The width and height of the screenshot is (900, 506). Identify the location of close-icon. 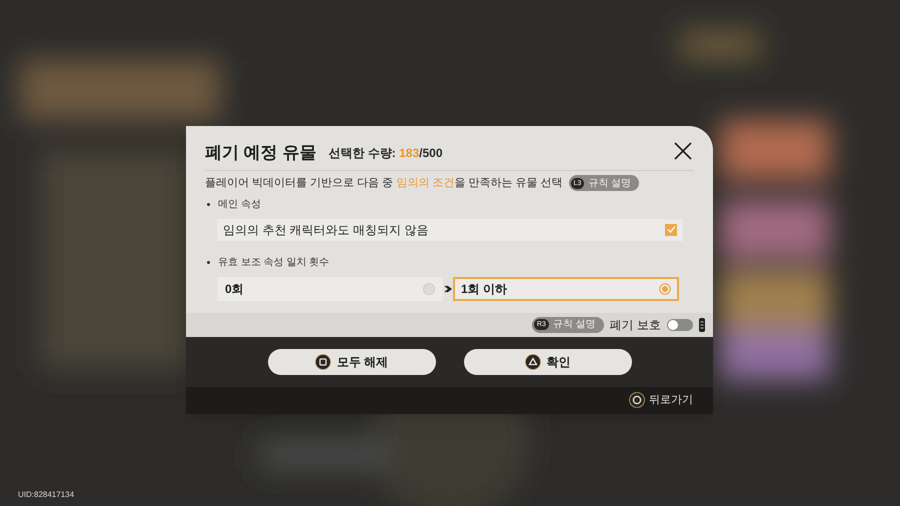
(683, 151).